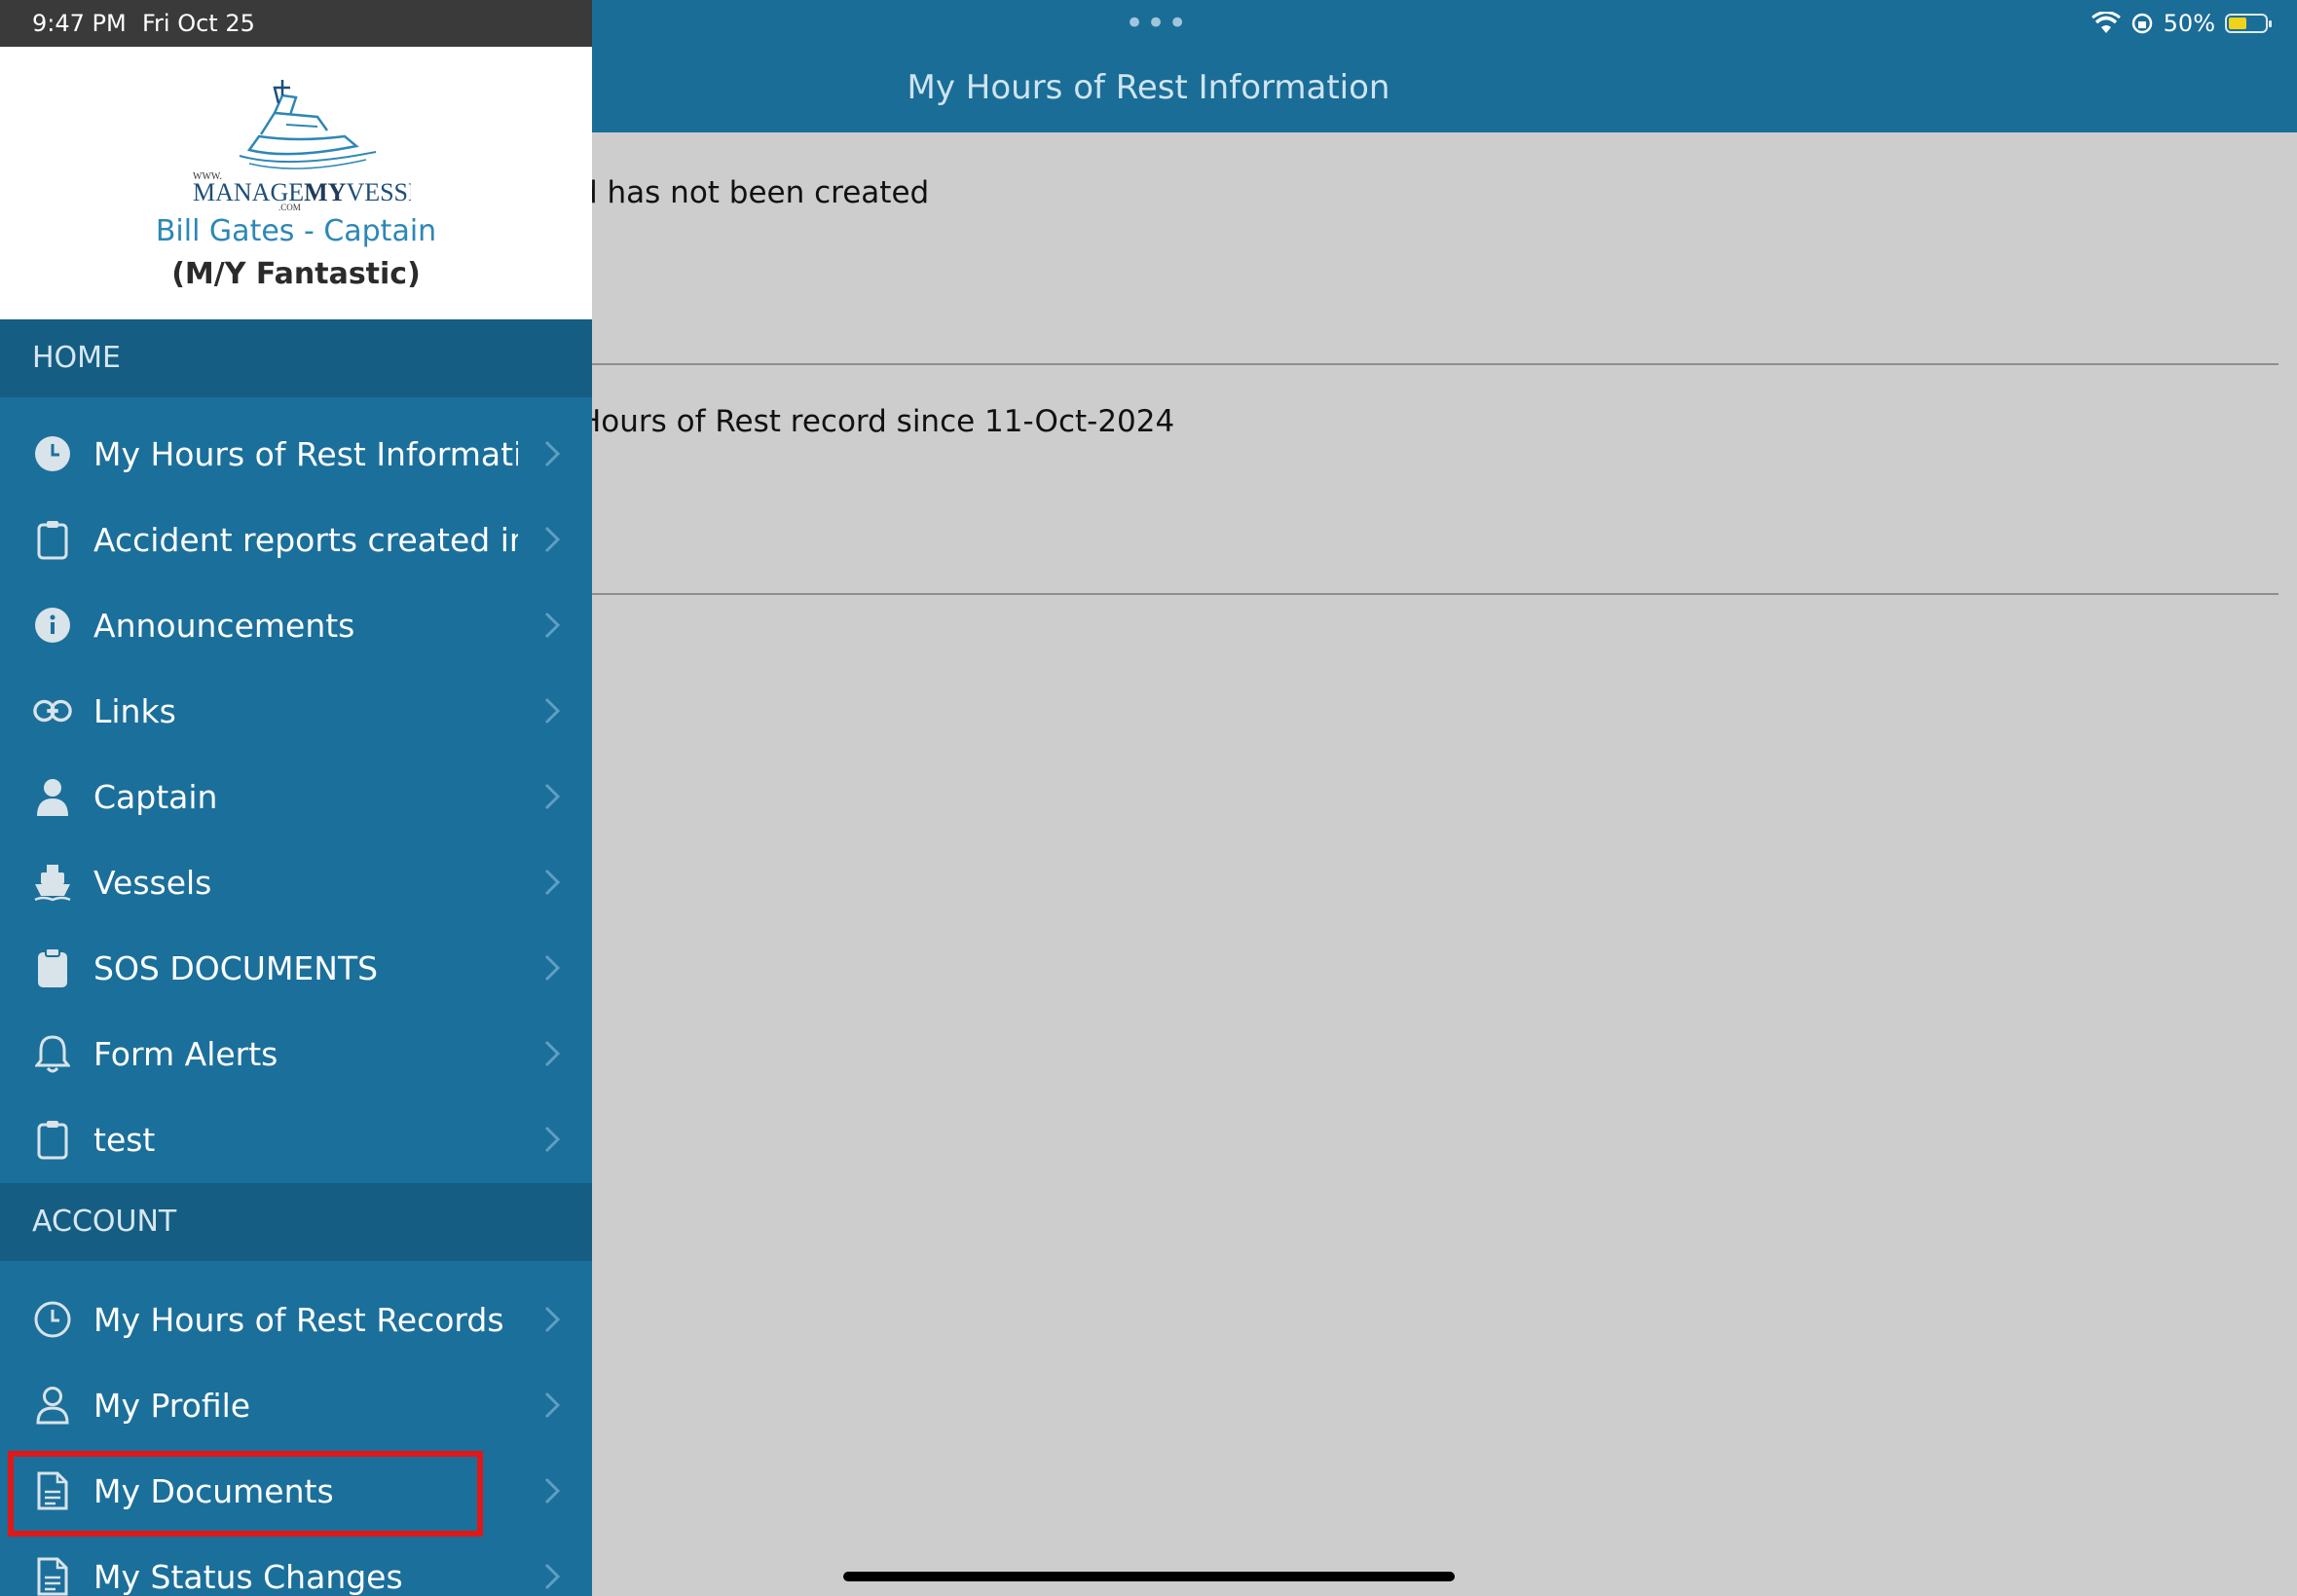 This screenshot has width=2297, height=1596. I want to click on logo-wordmark: MANAGEMYVESSEL, so click(302, 192).